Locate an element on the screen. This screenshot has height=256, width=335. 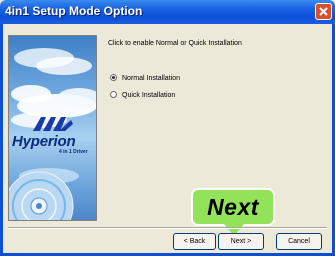
next-callout-text: Next is located at coordinates (233, 206).